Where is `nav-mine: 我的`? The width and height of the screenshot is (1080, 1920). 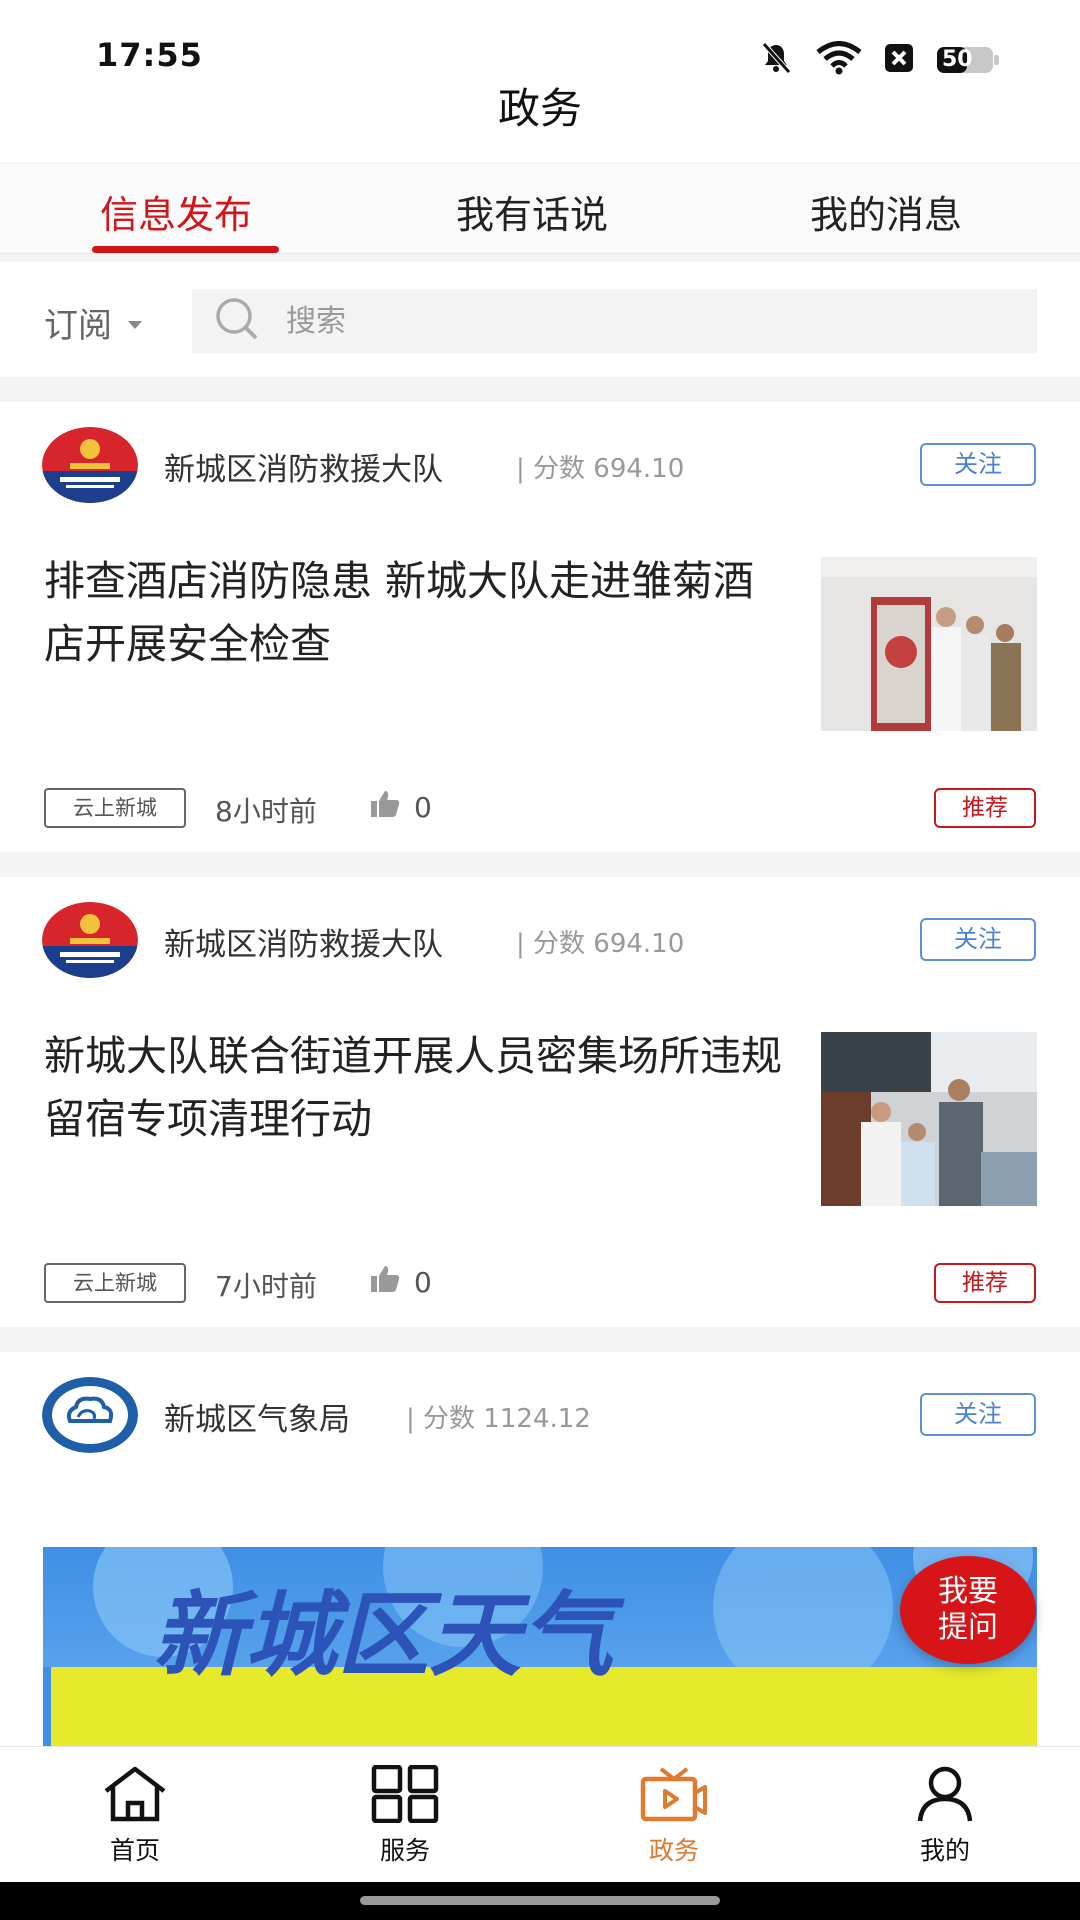
nav-mine: 我的 is located at coordinates (945, 1816).